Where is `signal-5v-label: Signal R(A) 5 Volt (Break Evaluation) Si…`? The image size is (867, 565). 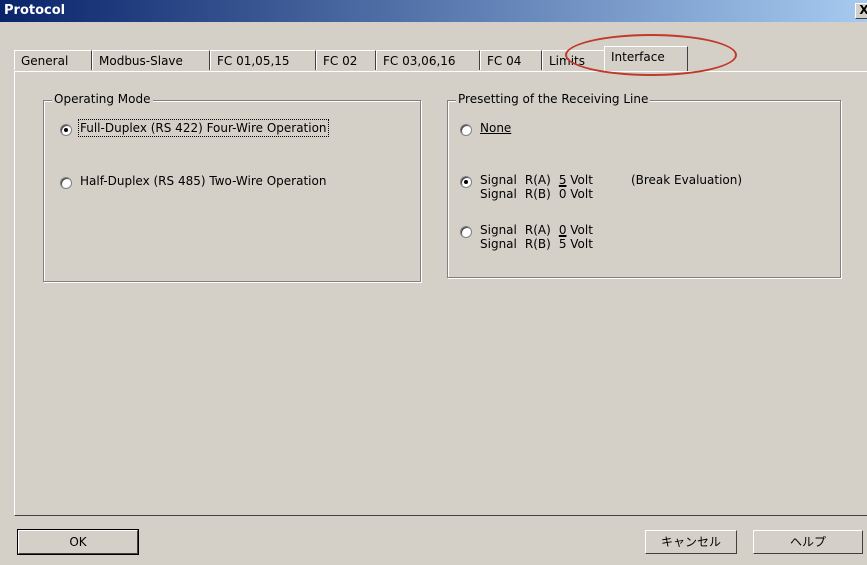
signal-5v-label: Signal R(A) 5 Volt (Break Evaluation) Si… is located at coordinates (611, 187).